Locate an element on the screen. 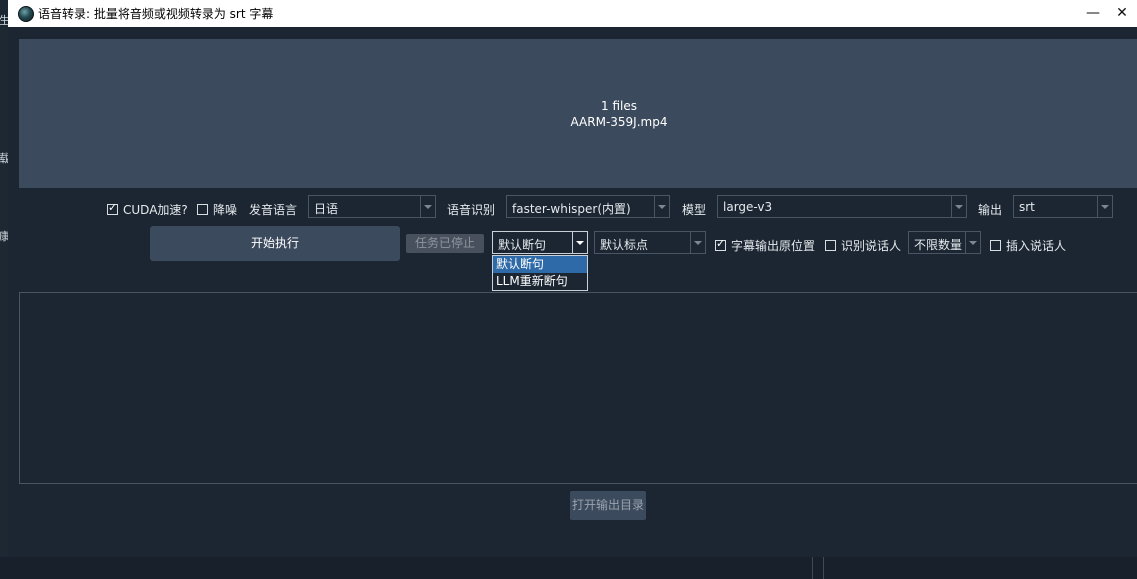 The image size is (1137, 579). speaker-detect-label: 识别说话人 is located at coordinates (871, 246).